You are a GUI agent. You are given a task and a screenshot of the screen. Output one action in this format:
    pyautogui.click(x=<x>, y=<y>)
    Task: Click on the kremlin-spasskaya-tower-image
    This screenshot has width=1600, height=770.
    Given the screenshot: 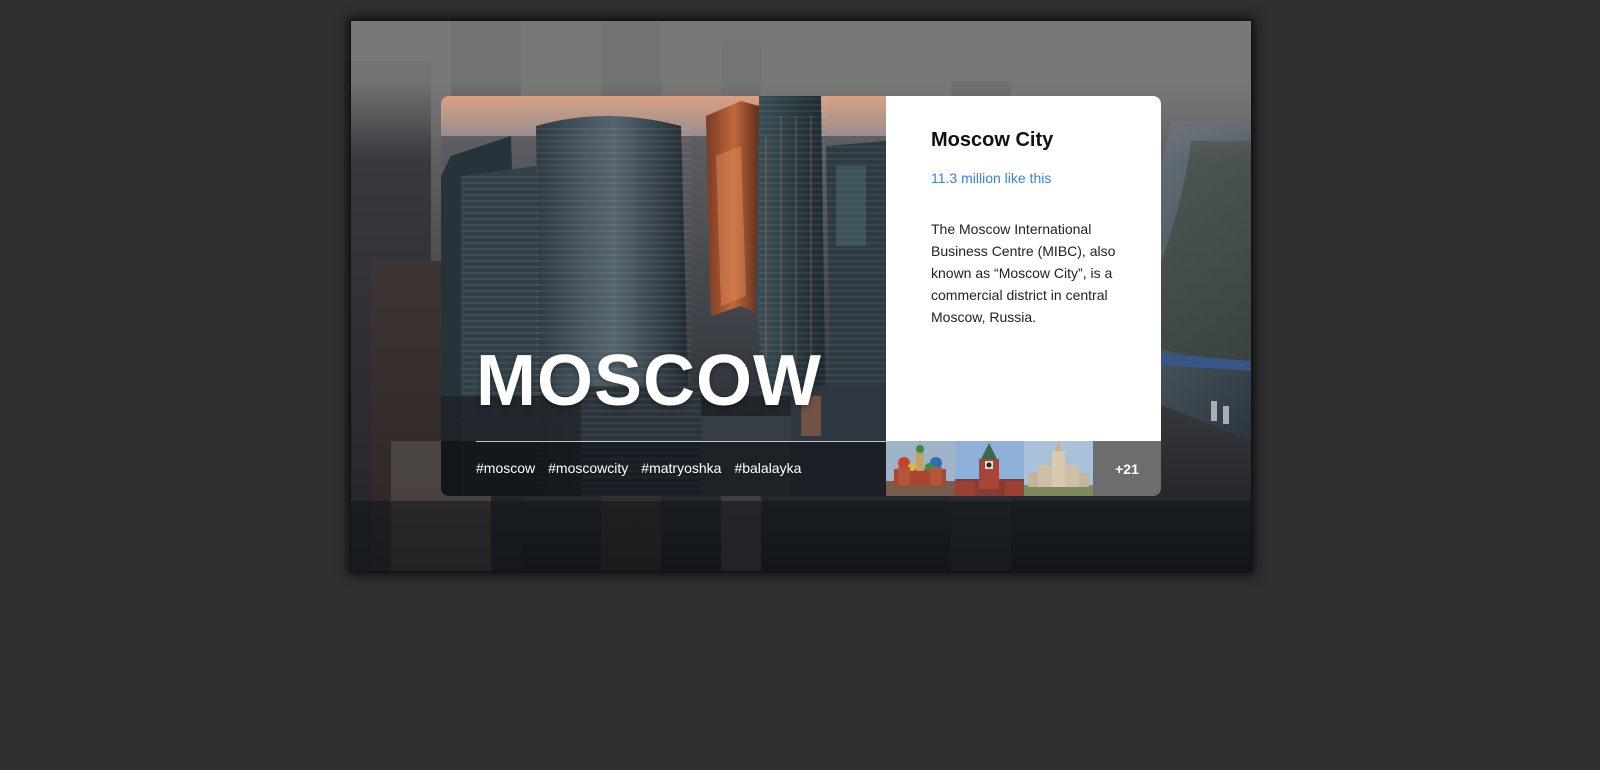 What is the action you would take?
    pyautogui.click(x=989, y=468)
    